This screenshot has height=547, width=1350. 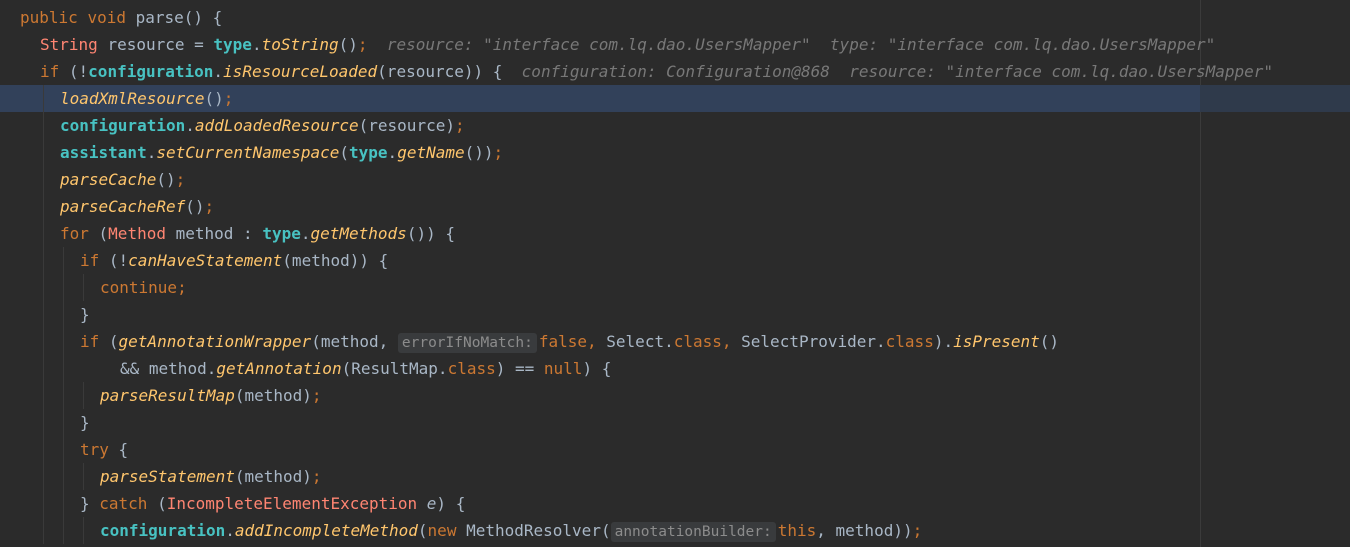 I want to click on keyword-void: void, so click(x=106, y=17).